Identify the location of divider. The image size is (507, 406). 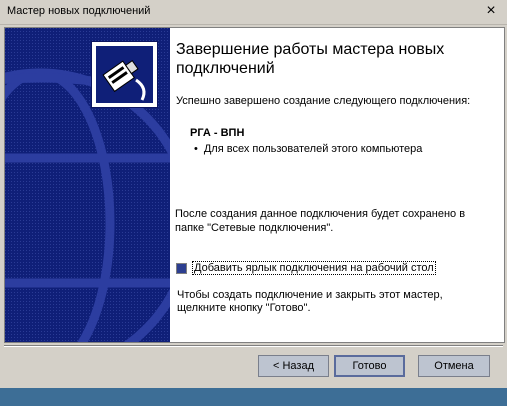
(253, 346).